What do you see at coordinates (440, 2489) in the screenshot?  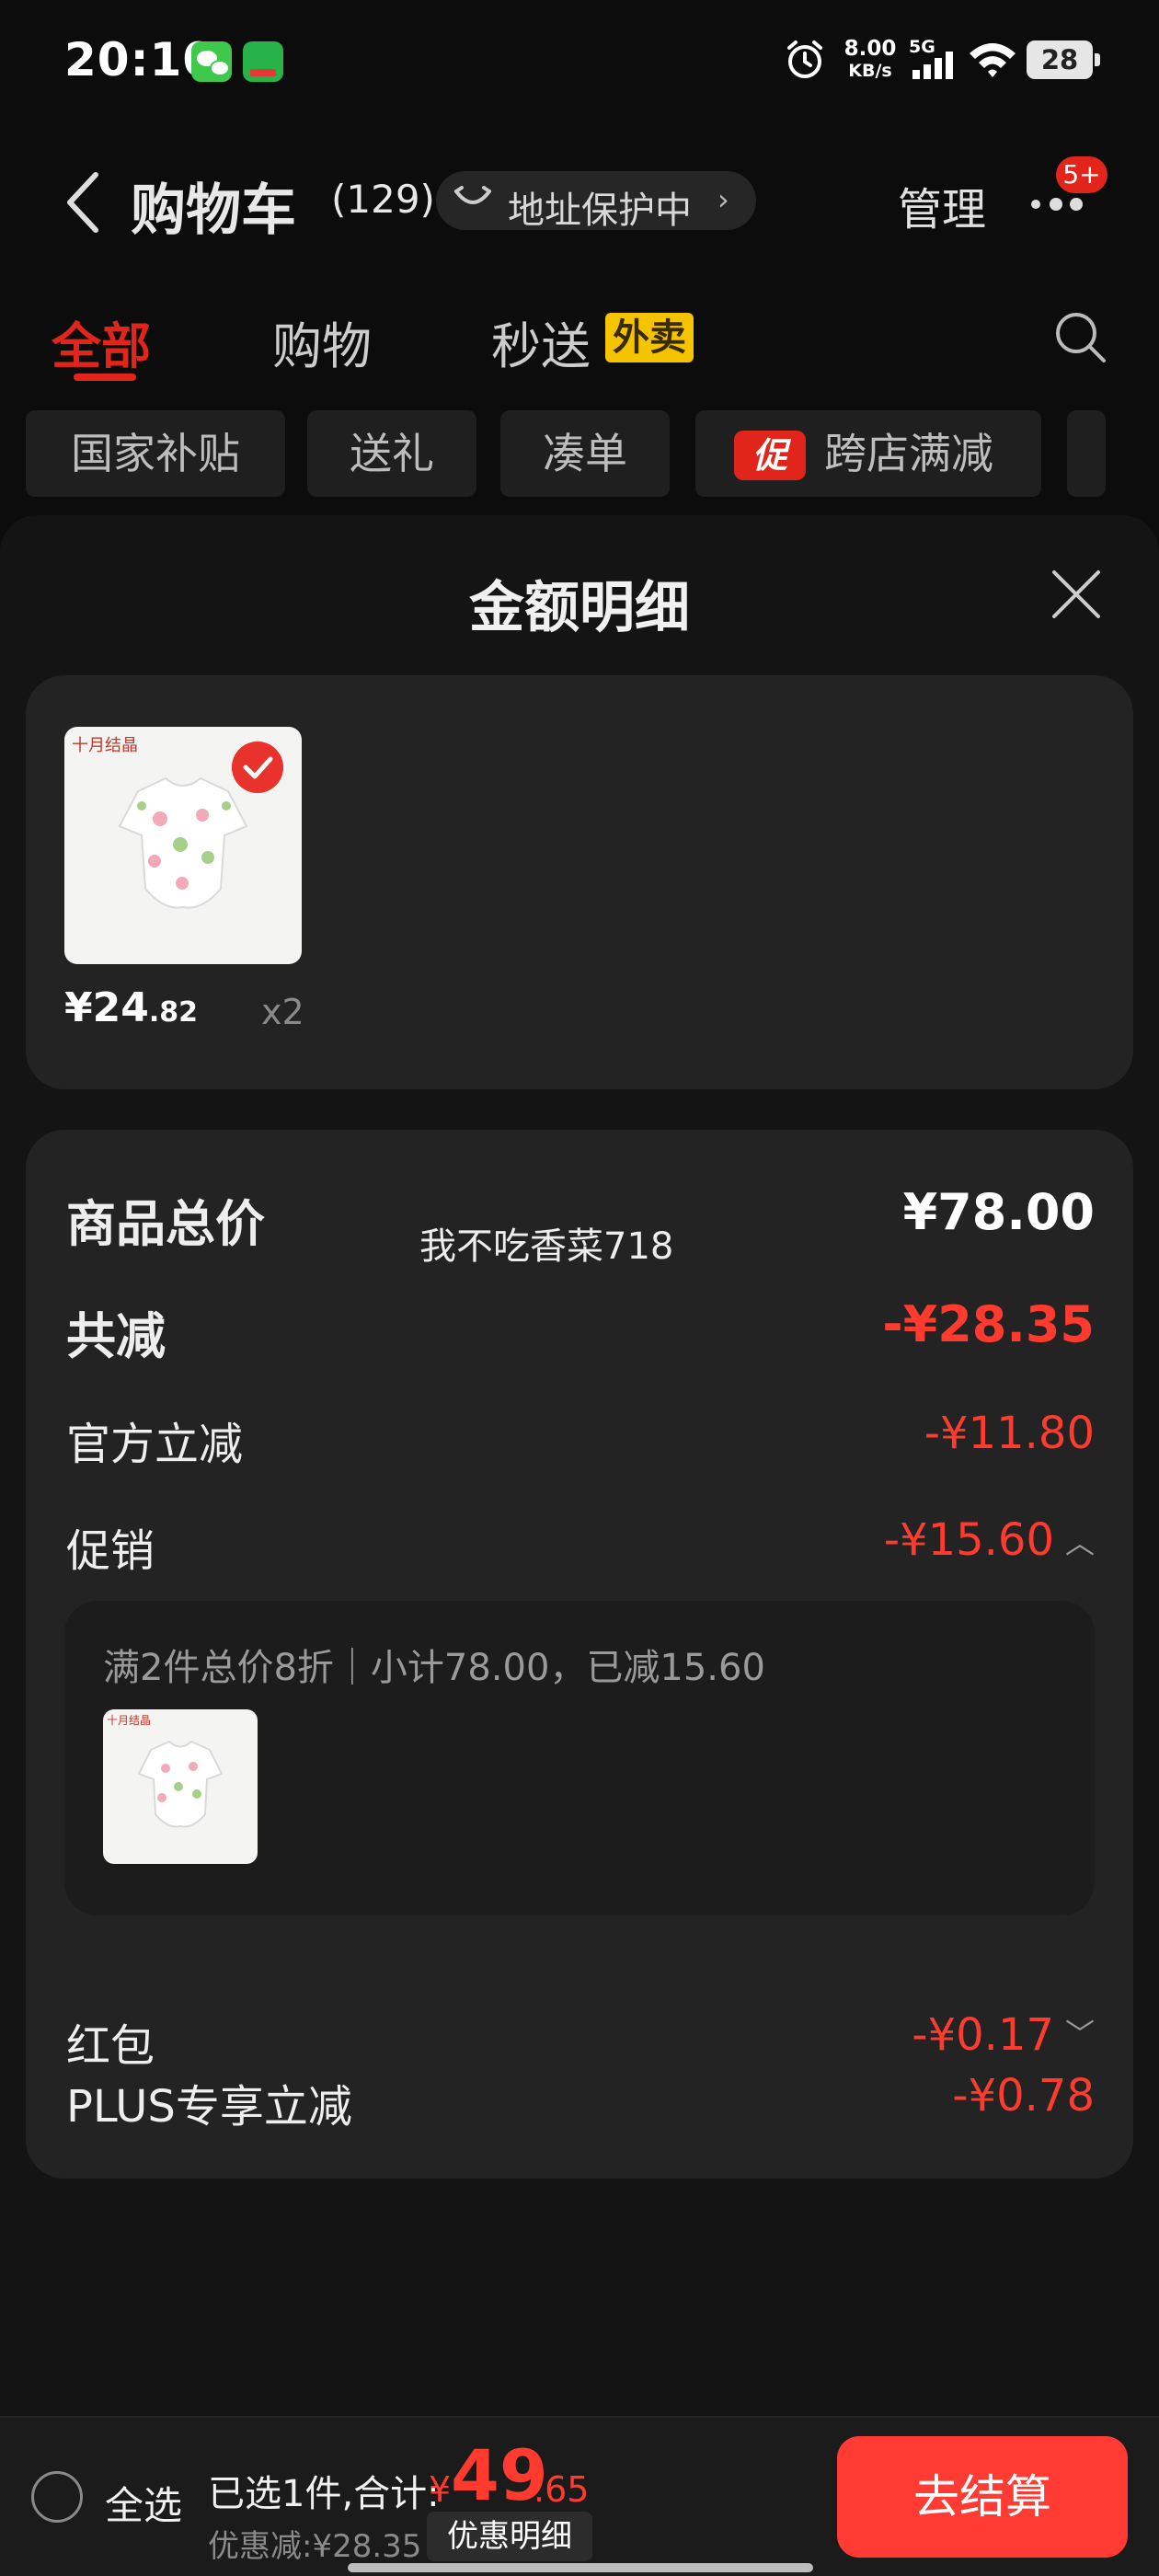 I see `total-currency: ¥` at bounding box center [440, 2489].